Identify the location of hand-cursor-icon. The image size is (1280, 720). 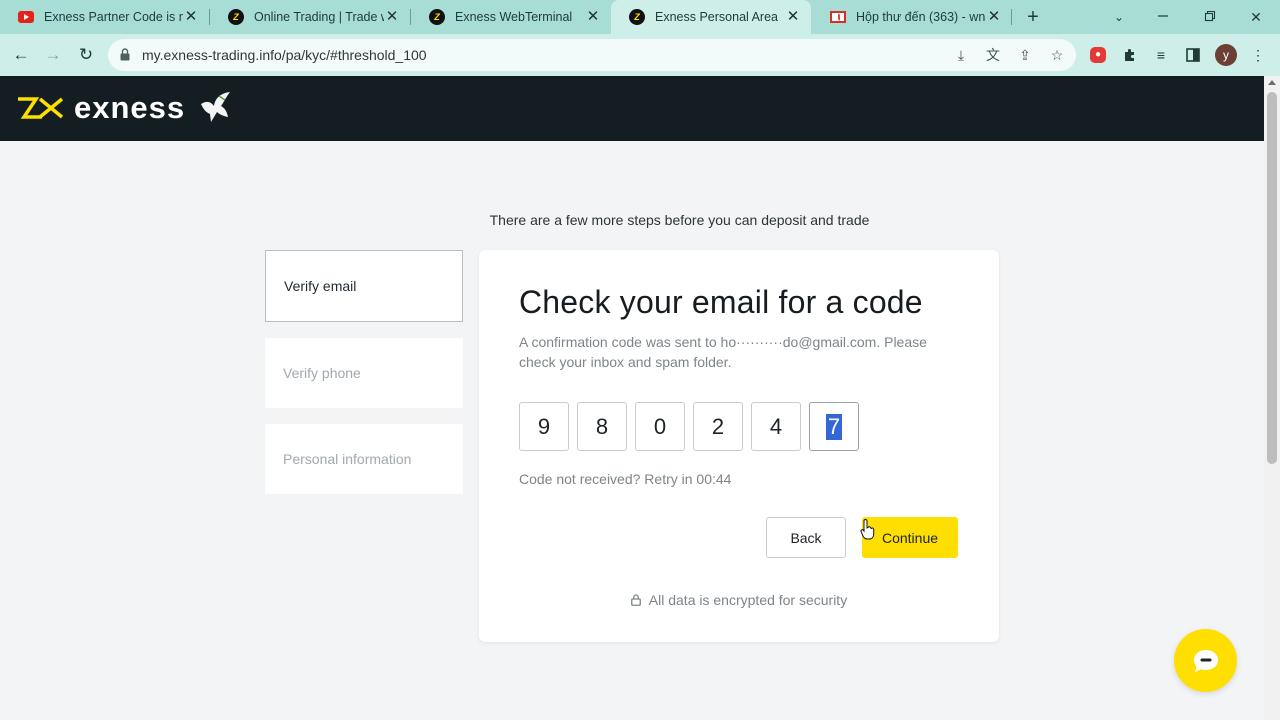
(867, 529).